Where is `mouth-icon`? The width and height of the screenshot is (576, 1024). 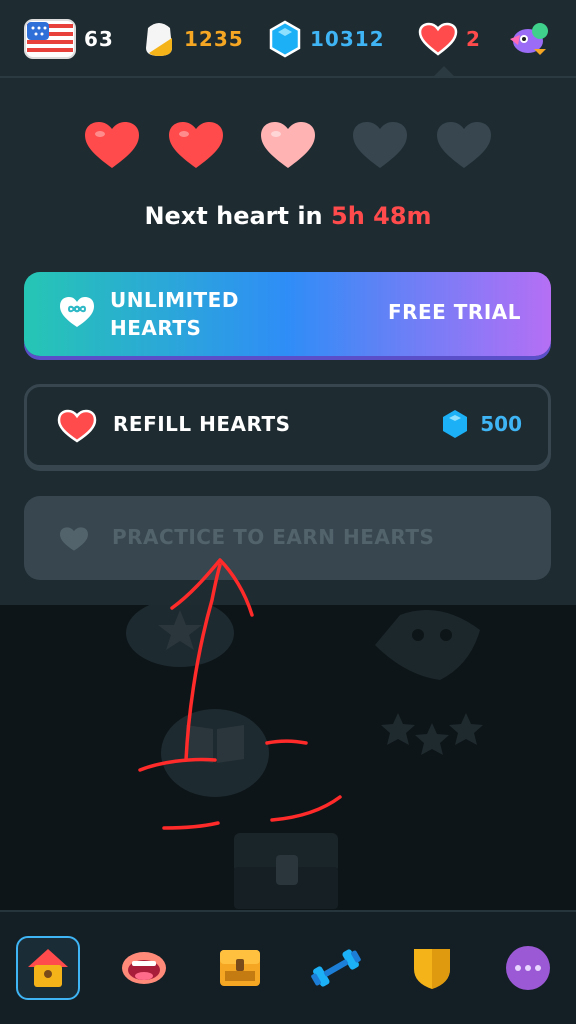
mouth-icon is located at coordinates (144, 968).